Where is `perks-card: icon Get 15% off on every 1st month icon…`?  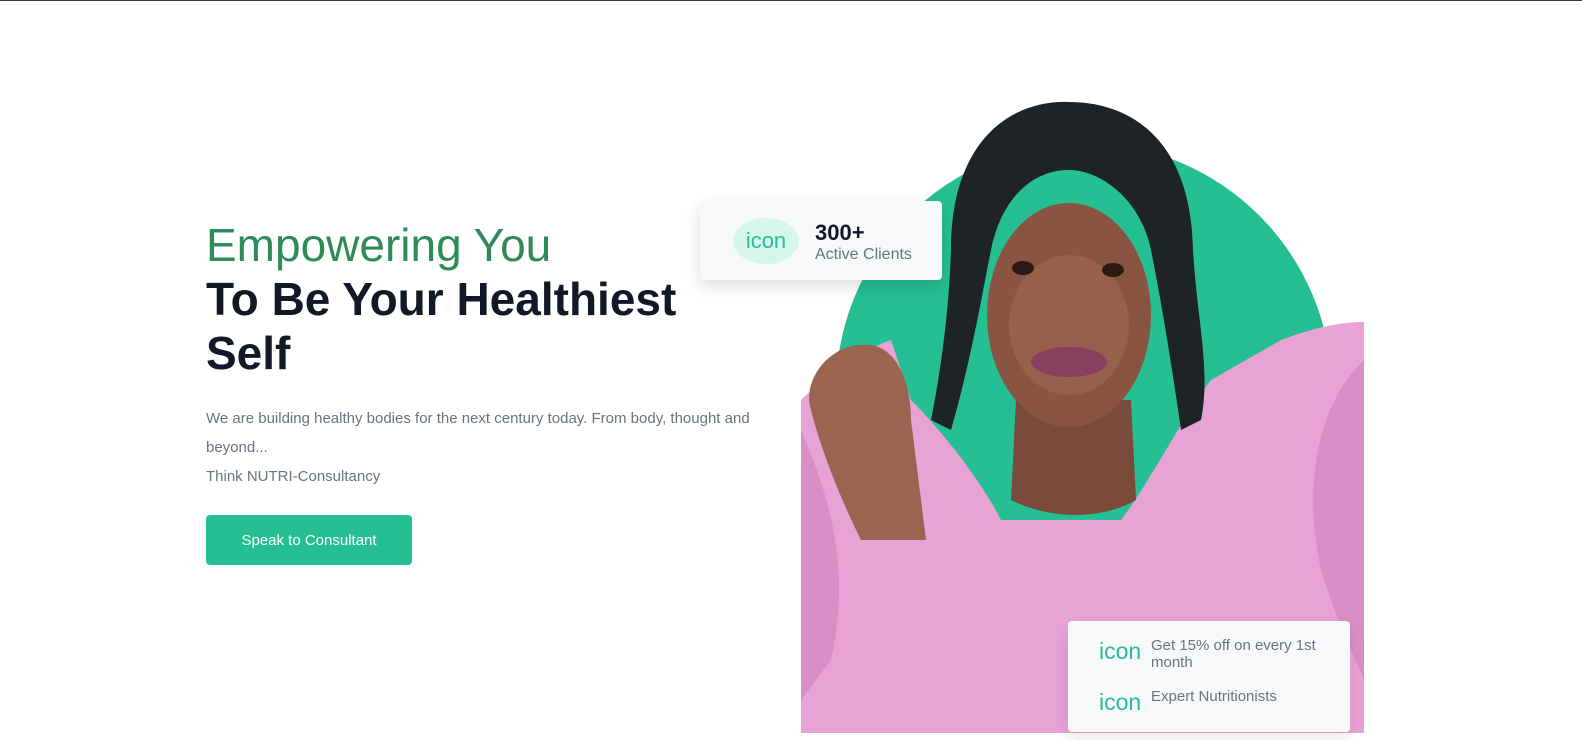
perks-card: icon Get 15% off on every 1st month icon… is located at coordinates (1209, 676).